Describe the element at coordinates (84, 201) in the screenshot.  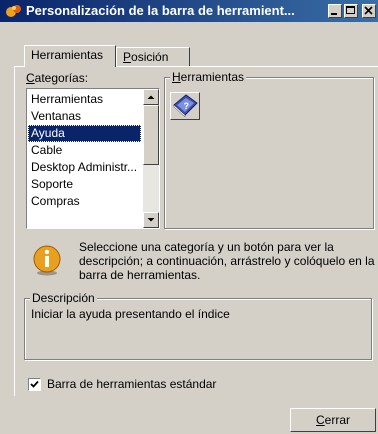
I see `category-item: Compras` at that location.